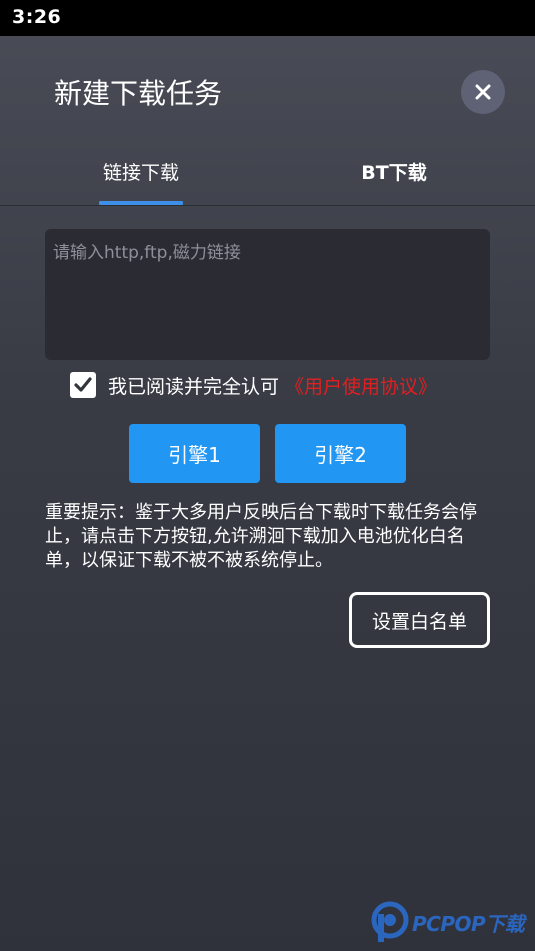 The image size is (535, 951). I want to click on watermark: PCPOP下载, so click(452, 922).